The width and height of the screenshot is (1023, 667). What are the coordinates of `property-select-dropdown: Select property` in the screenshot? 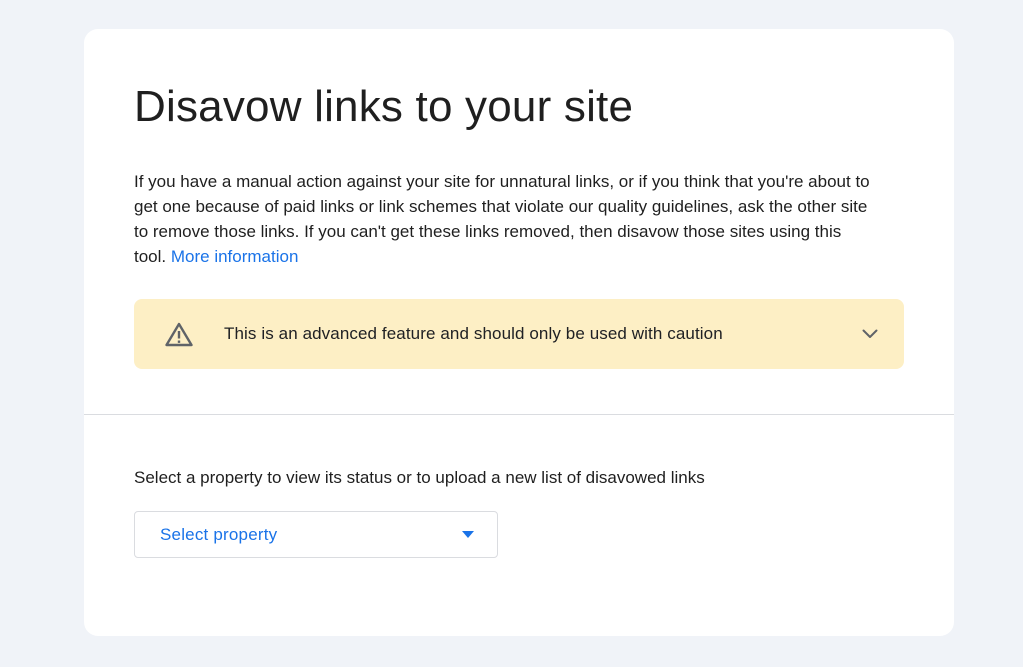 It's located at (316, 534).